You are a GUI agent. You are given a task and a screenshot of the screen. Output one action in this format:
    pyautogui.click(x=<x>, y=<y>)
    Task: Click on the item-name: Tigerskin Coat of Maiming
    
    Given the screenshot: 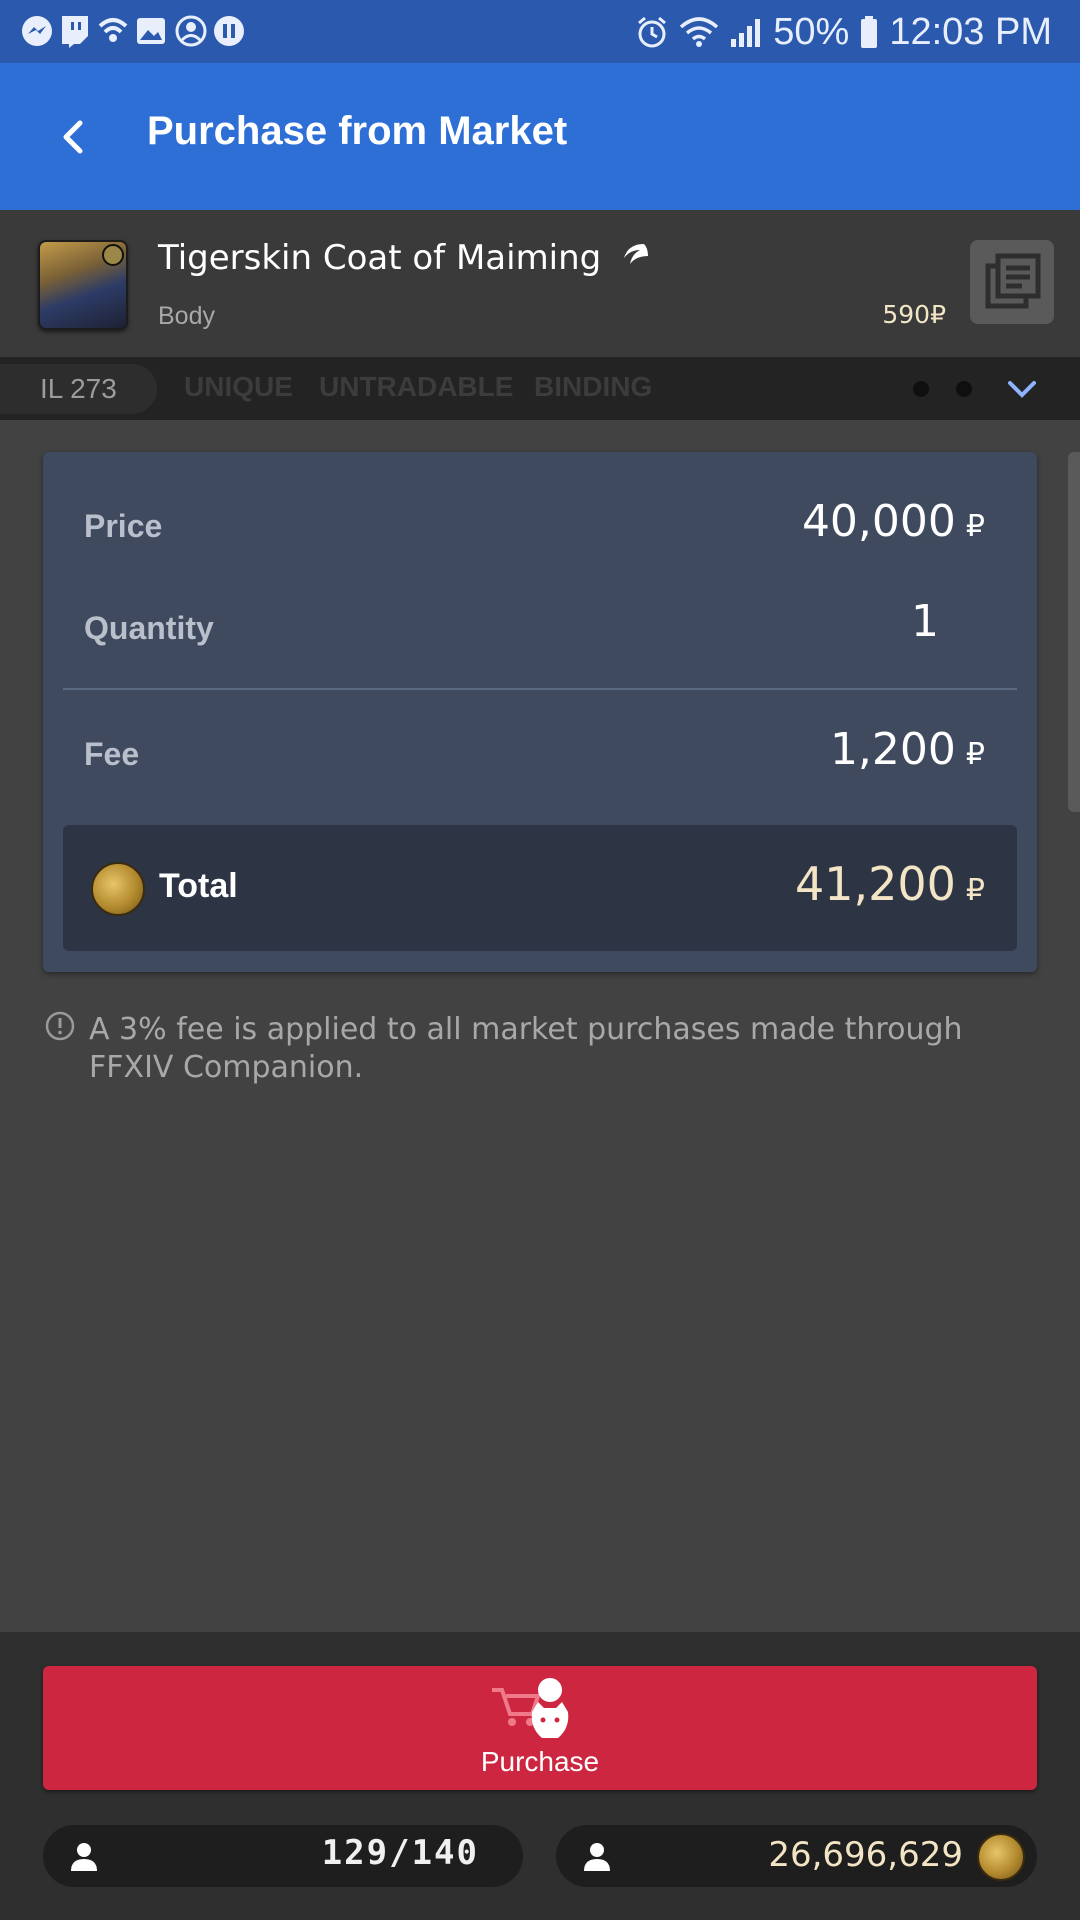 What is the action you would take?
    pyautogui.click(x=380, y=258)
    